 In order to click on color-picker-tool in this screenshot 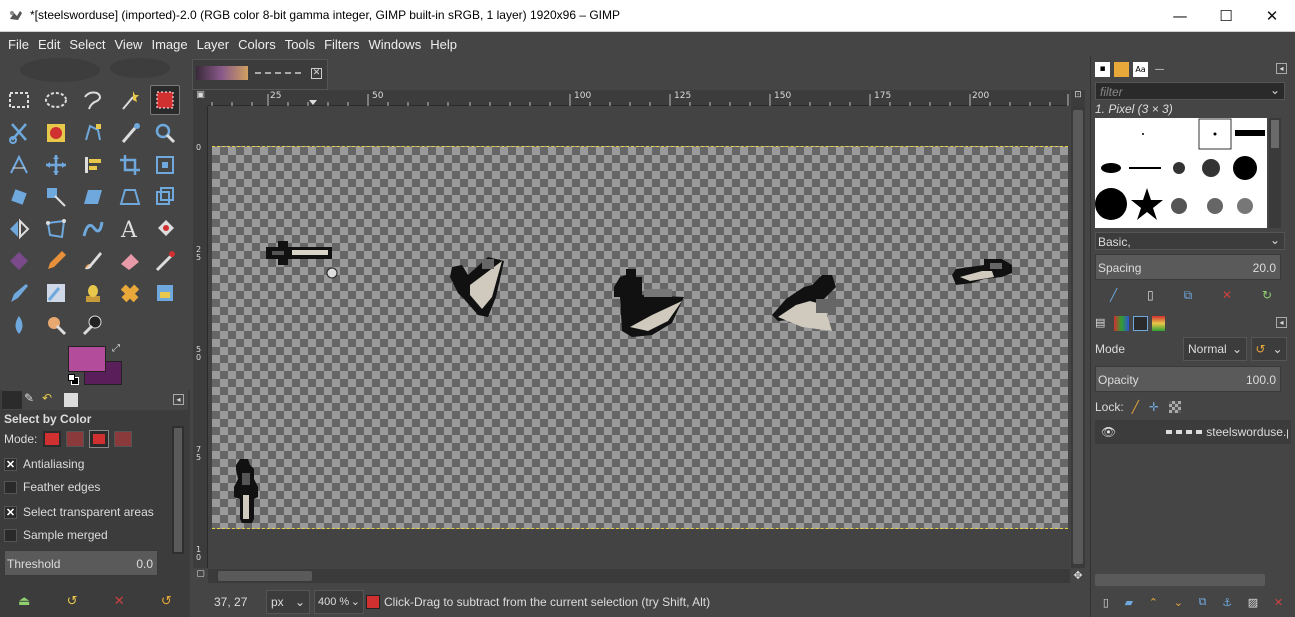, I will do `click(130, 133)`.